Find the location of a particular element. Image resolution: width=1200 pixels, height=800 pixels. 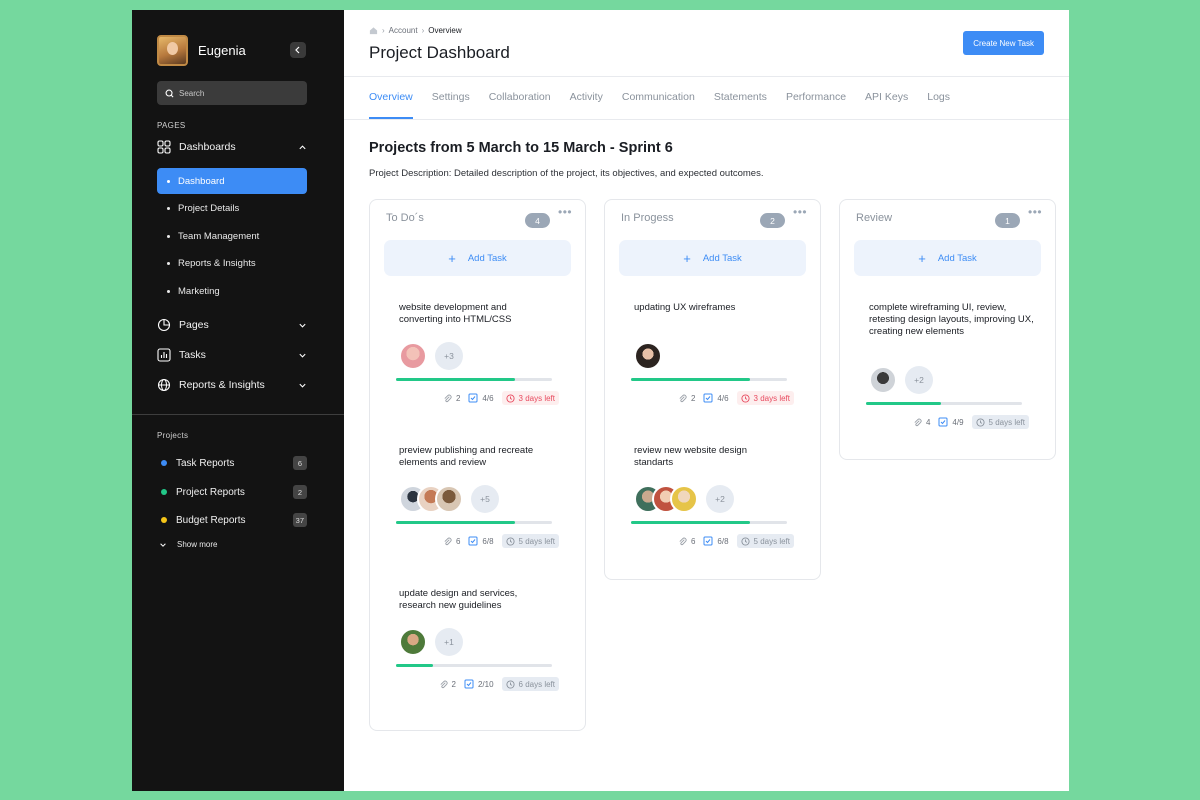

search-box is located at coordinates (232, 93).